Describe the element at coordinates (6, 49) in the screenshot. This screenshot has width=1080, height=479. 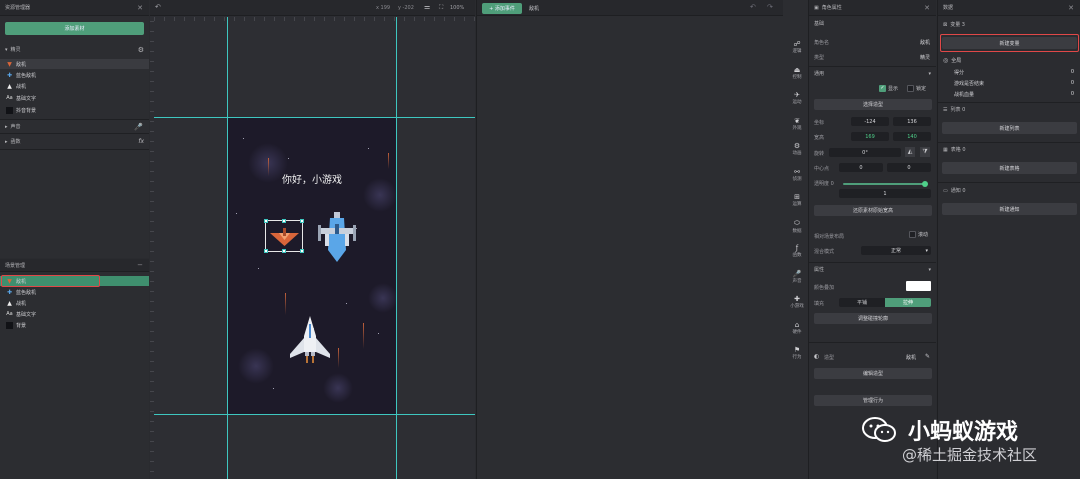
I see `chevron-down-icon: ▾` at that location.